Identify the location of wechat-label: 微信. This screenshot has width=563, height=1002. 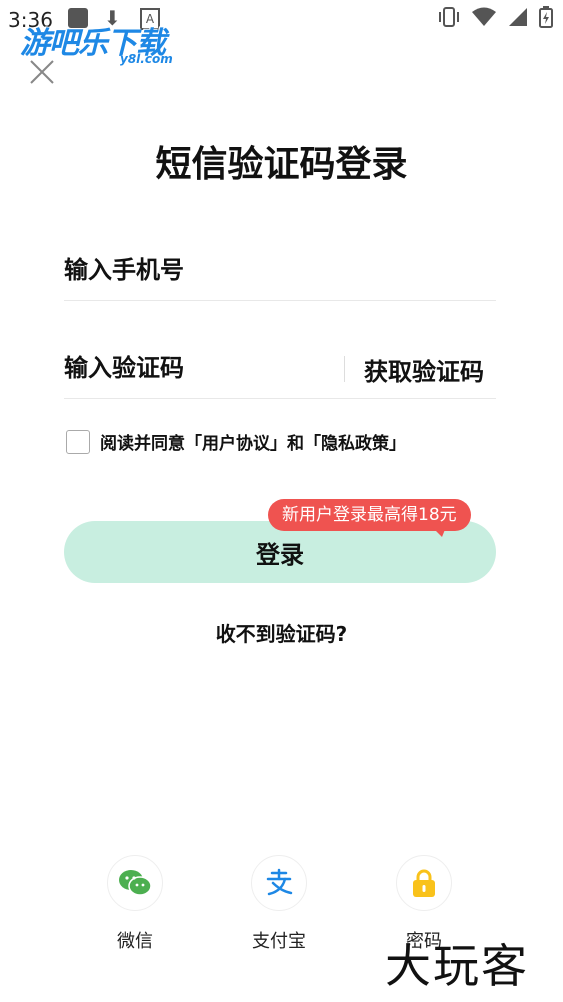
(135, 941).